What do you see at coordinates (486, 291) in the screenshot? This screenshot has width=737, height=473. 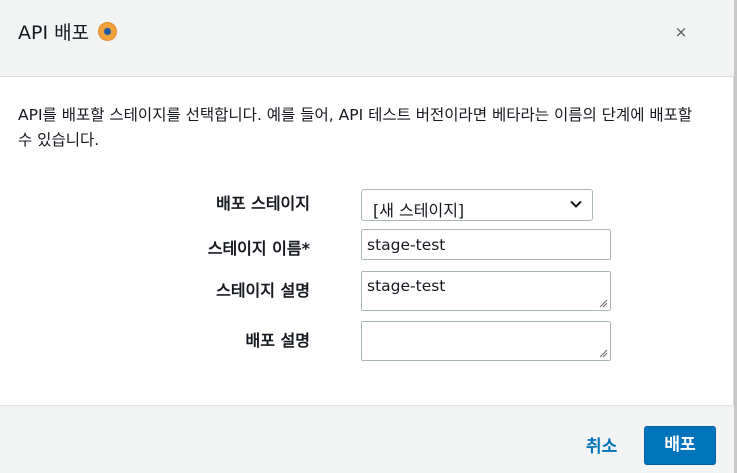 I see `stage-description-textarea: stage-test` at bounding box center [486, 291].